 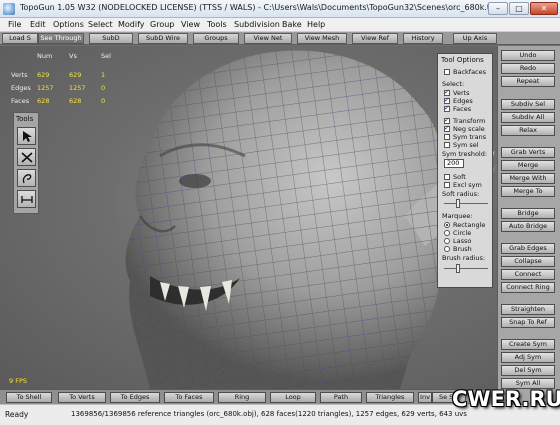 I want to click on excl-sym-label: Excl sym, so click(x=467, y=185).